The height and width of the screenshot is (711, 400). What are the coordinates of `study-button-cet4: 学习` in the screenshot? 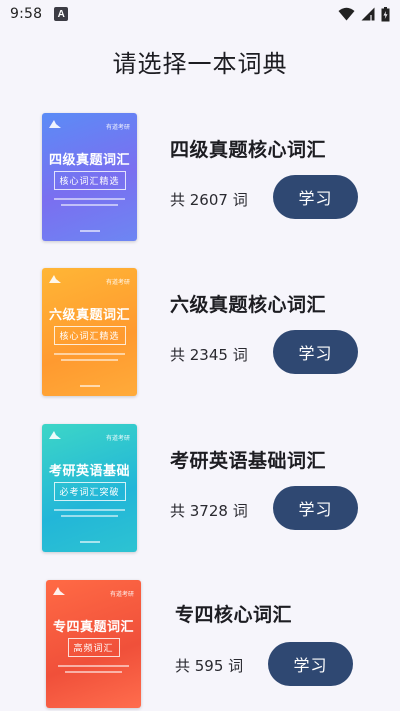 It's located at (315, 197).